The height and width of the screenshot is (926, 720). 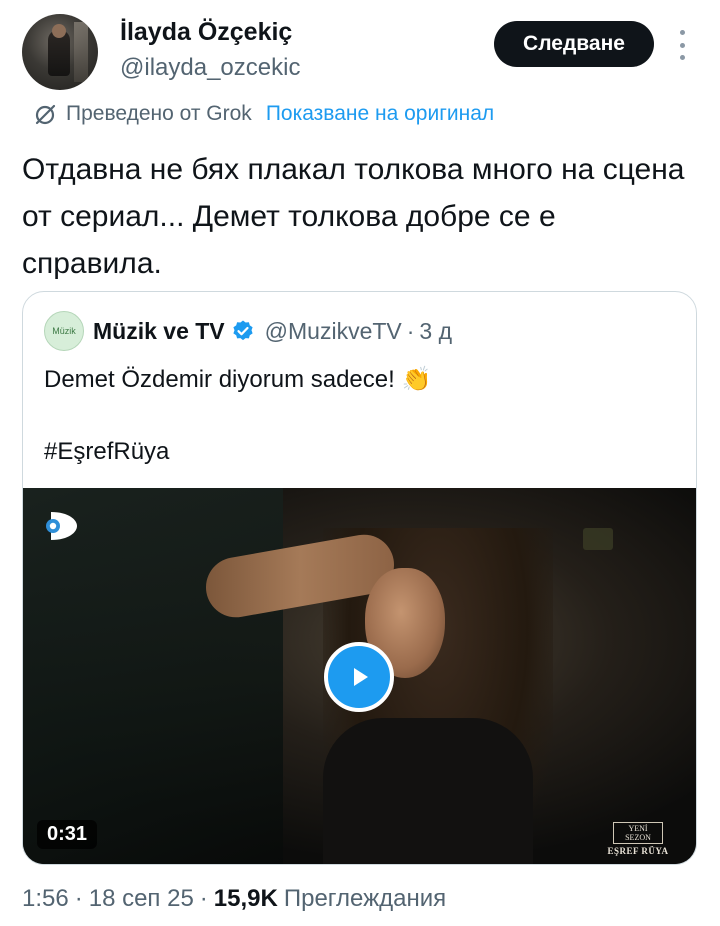 I want to click on quoted-avatar-label: Müzik, so click(x=64, y=331).